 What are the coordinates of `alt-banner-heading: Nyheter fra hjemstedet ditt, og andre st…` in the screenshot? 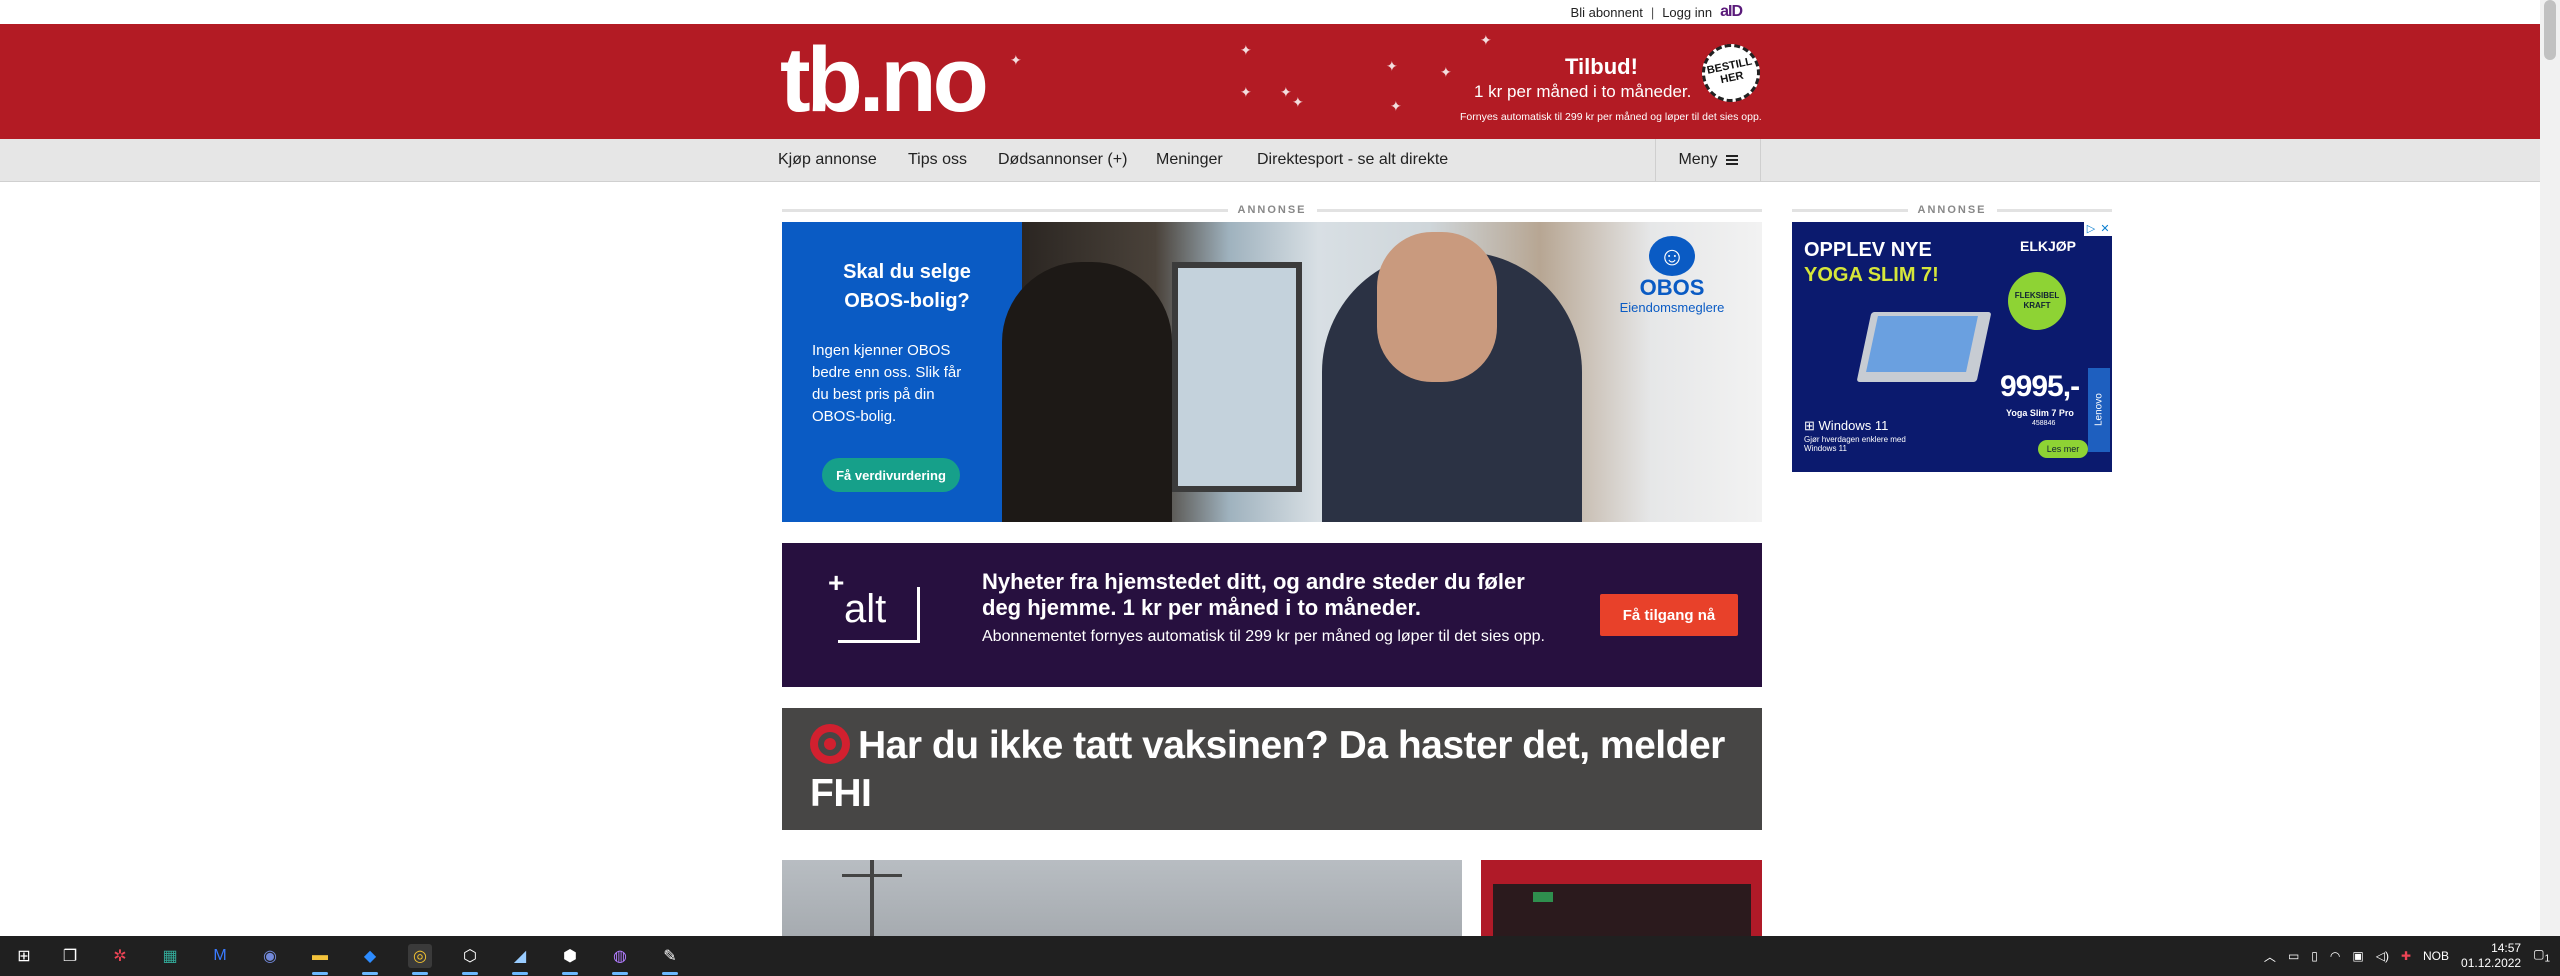 It's located at (1253, 594).